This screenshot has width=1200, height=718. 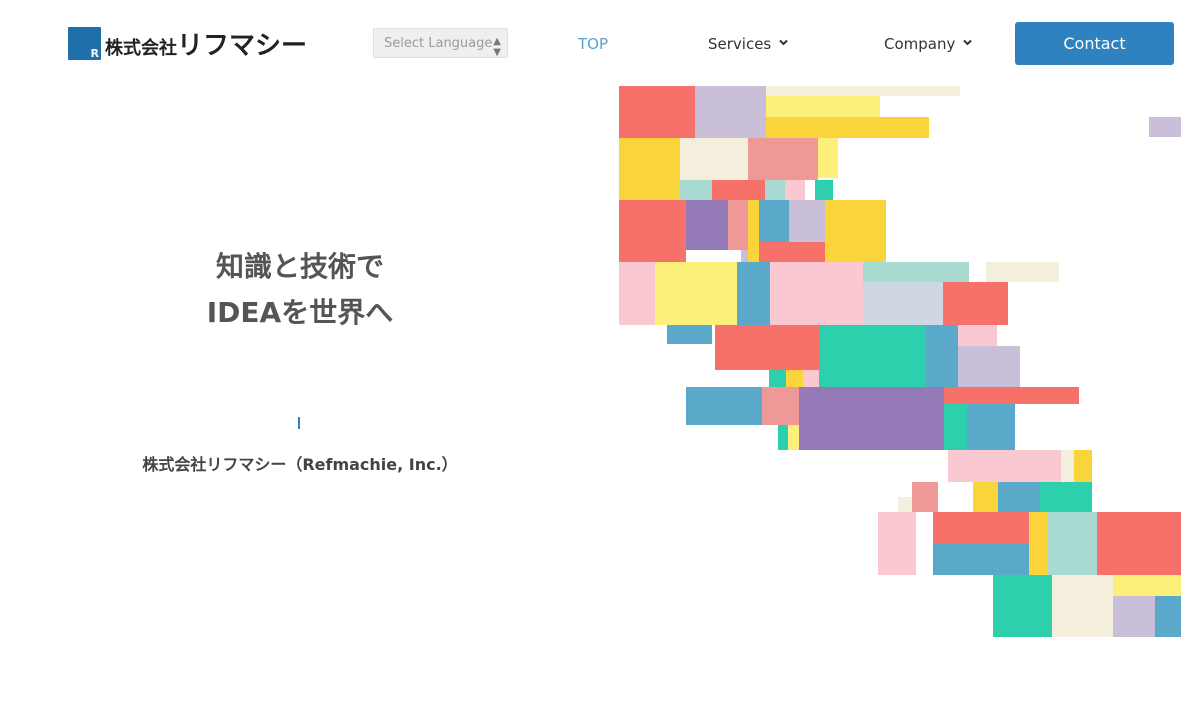 I want to click on logo-letter: R, so click(x=94, y=53).